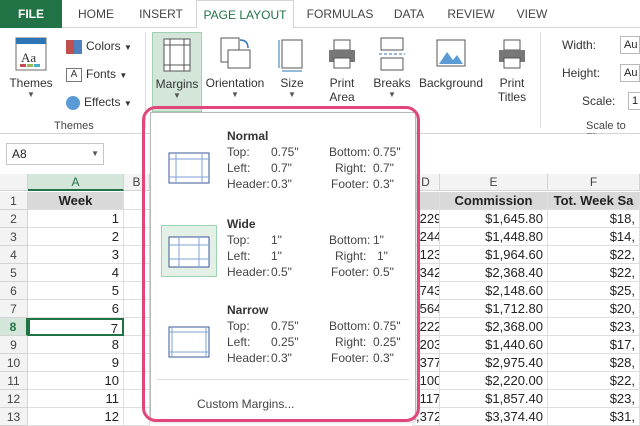 This screenshot has height=426, width=640. I want to click on row-header: 10, so click(14, 363).